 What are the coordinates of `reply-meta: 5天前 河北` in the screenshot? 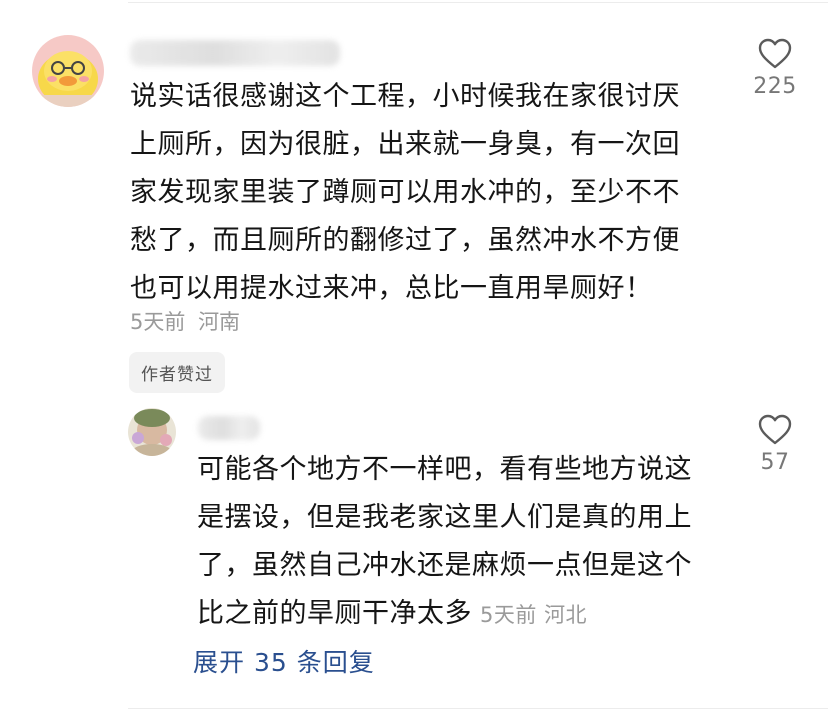 It's located at (533, 615).